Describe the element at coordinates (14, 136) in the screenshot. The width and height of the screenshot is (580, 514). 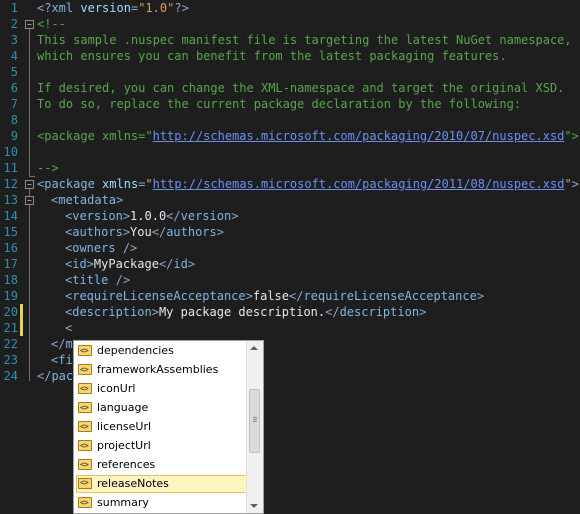
I see `line-number: 9` at that location.